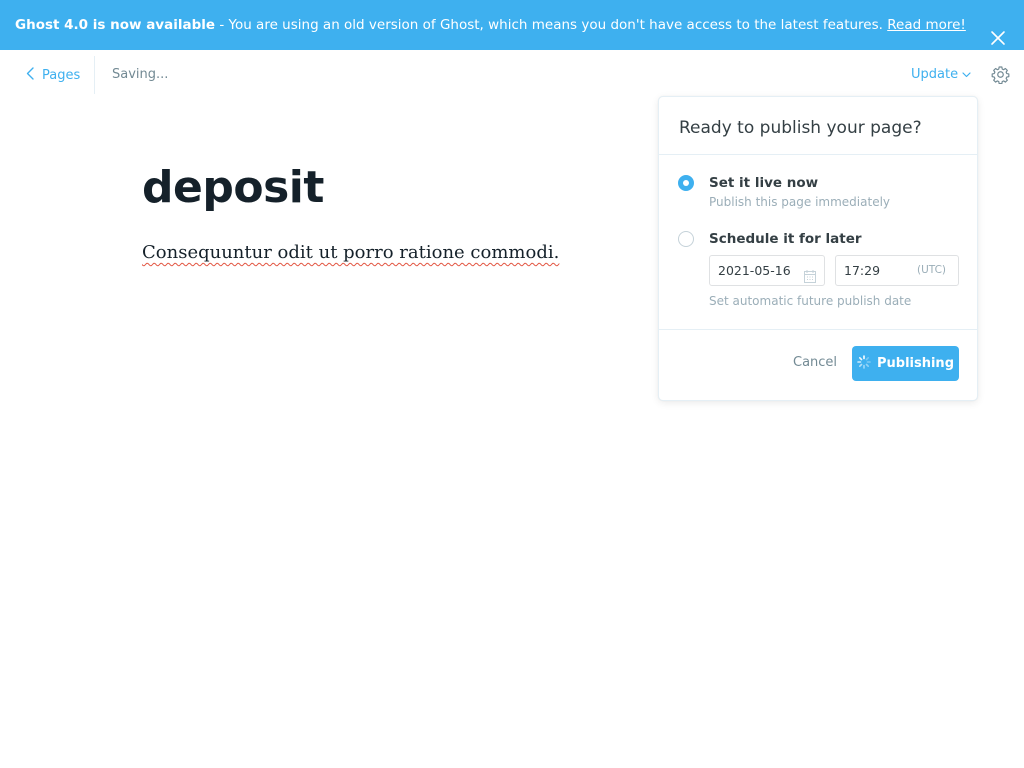 This screenshot has width=1024, height=768. I want to click on gear-icon, so click(1000, 75).